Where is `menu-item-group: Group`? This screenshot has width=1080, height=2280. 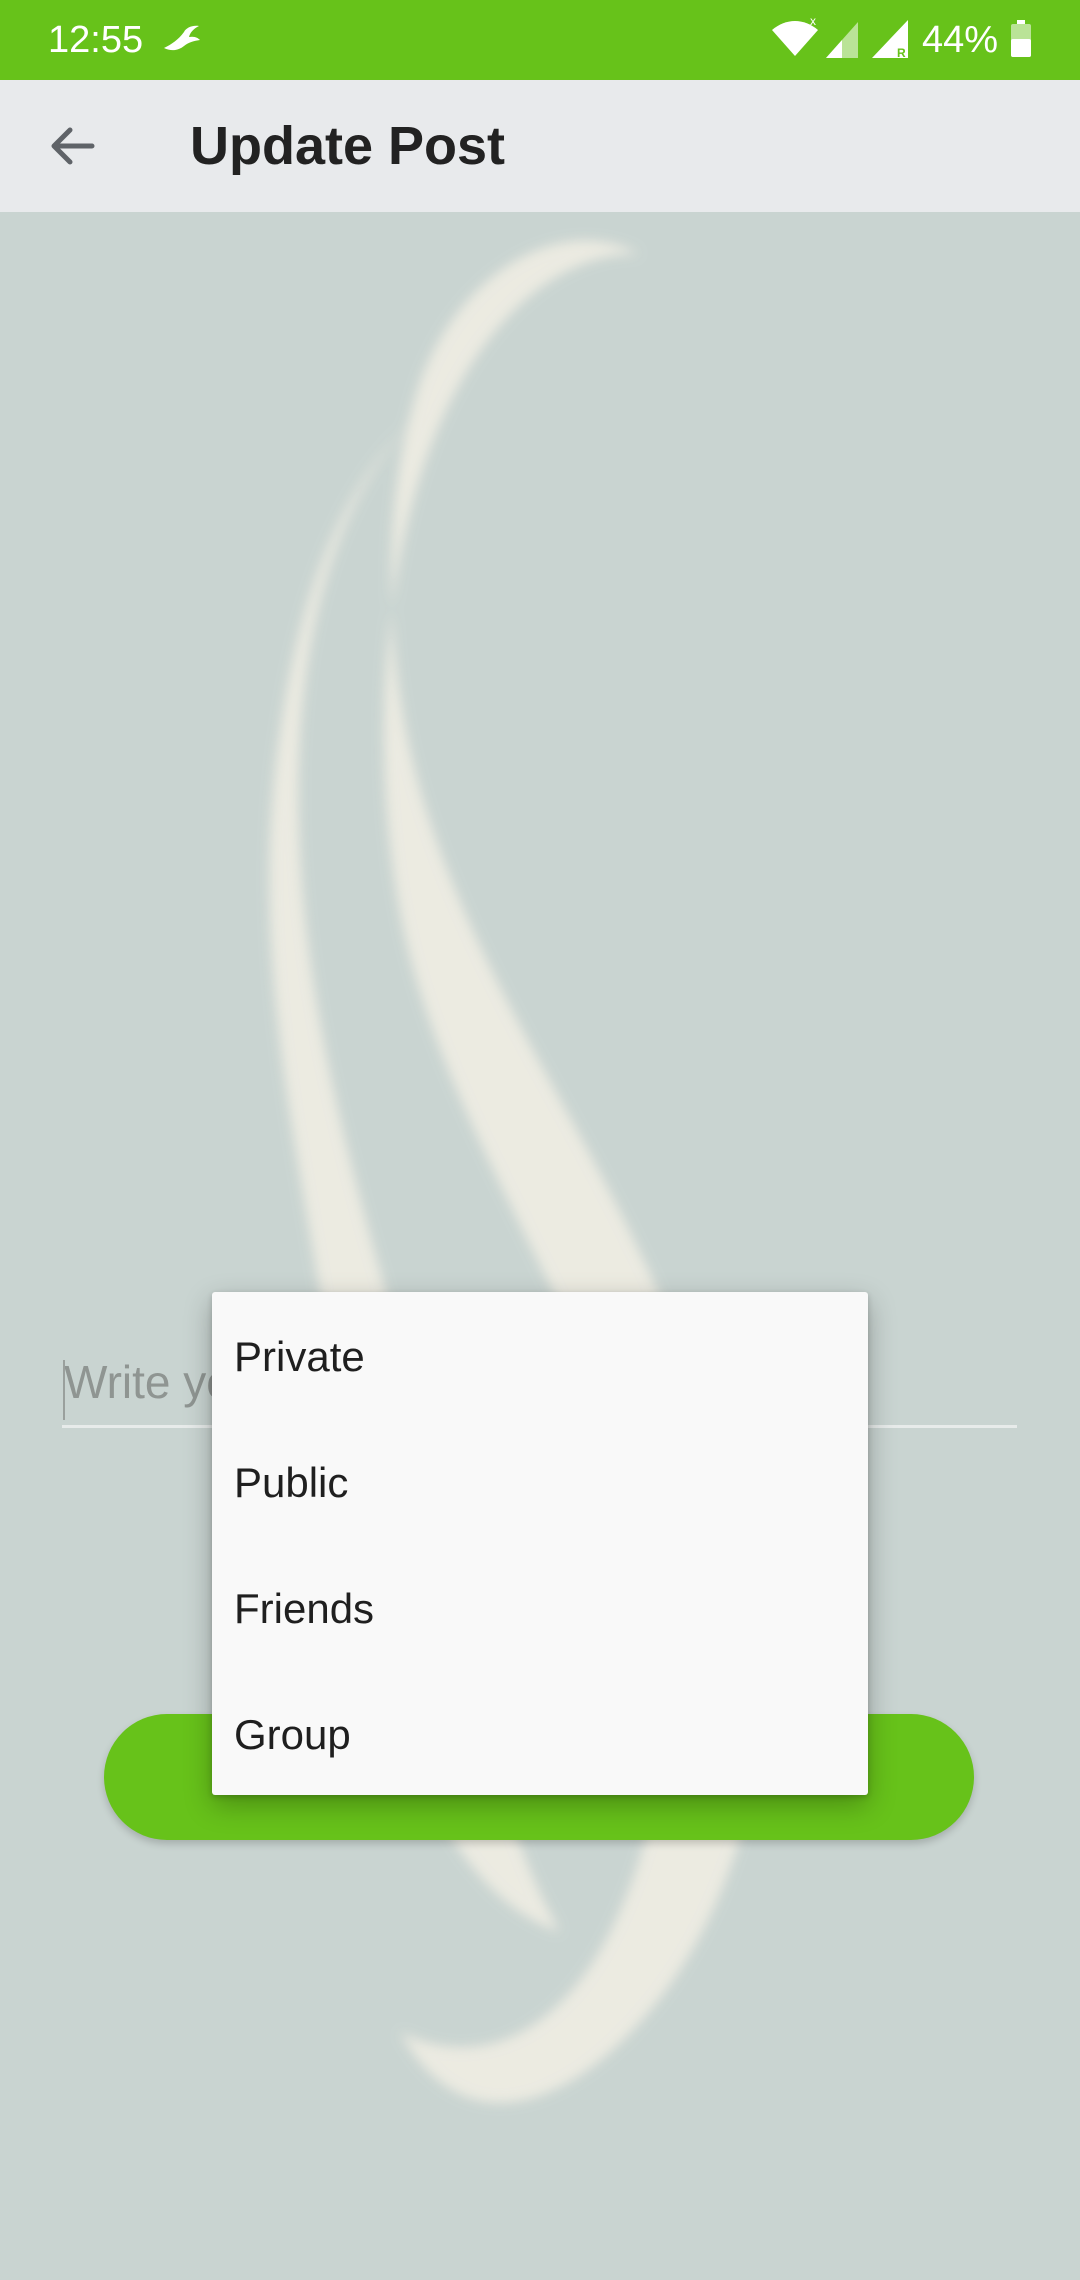 menu-item-group: Group is located at coordinates (540, 1735).